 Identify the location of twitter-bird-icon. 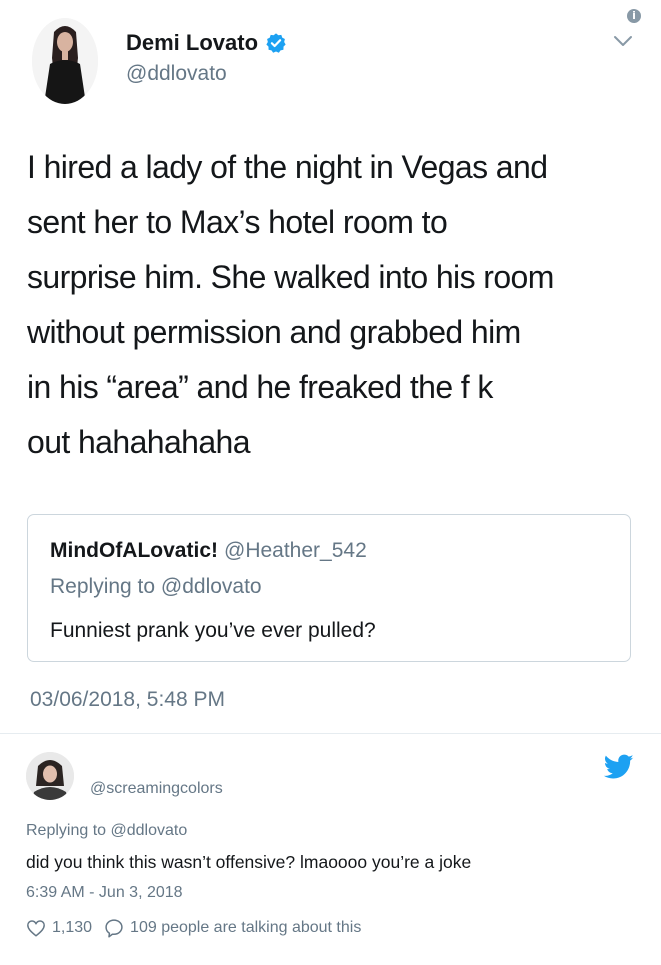
(619, 767).